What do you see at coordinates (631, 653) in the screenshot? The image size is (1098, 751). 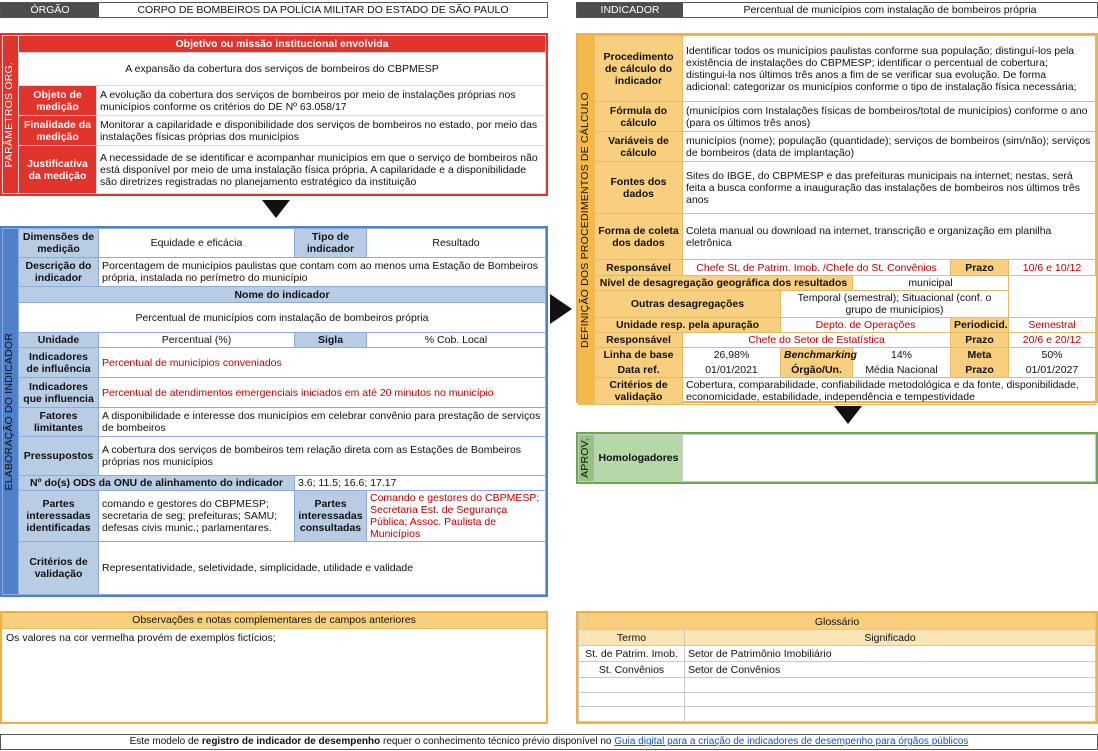 I see `glossario-term: St. de Patrim. Imob.` at bounding box center [631, 653].